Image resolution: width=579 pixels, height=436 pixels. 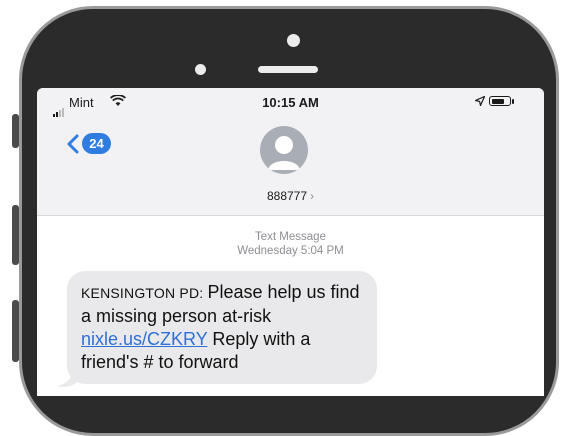 What do you see at coordinates (290, 237) in the screenshot?
I see `message-type-label: Text Message` at bounding box center [290, 237].